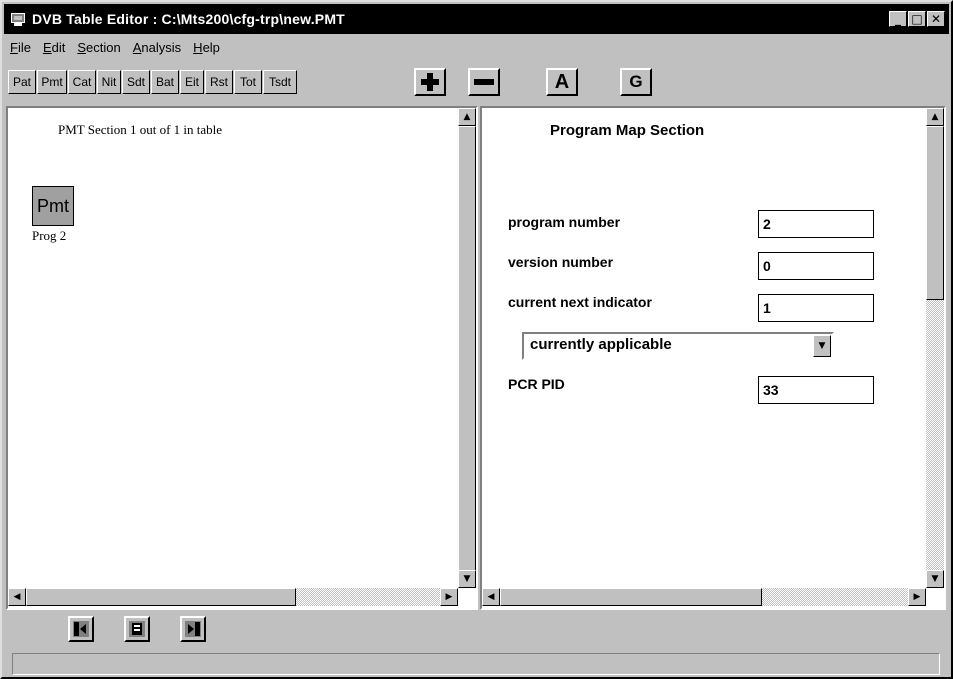  Describe the element at coordinates (206, 47) in the screenshot. I see `menu-help: Help` at that location.